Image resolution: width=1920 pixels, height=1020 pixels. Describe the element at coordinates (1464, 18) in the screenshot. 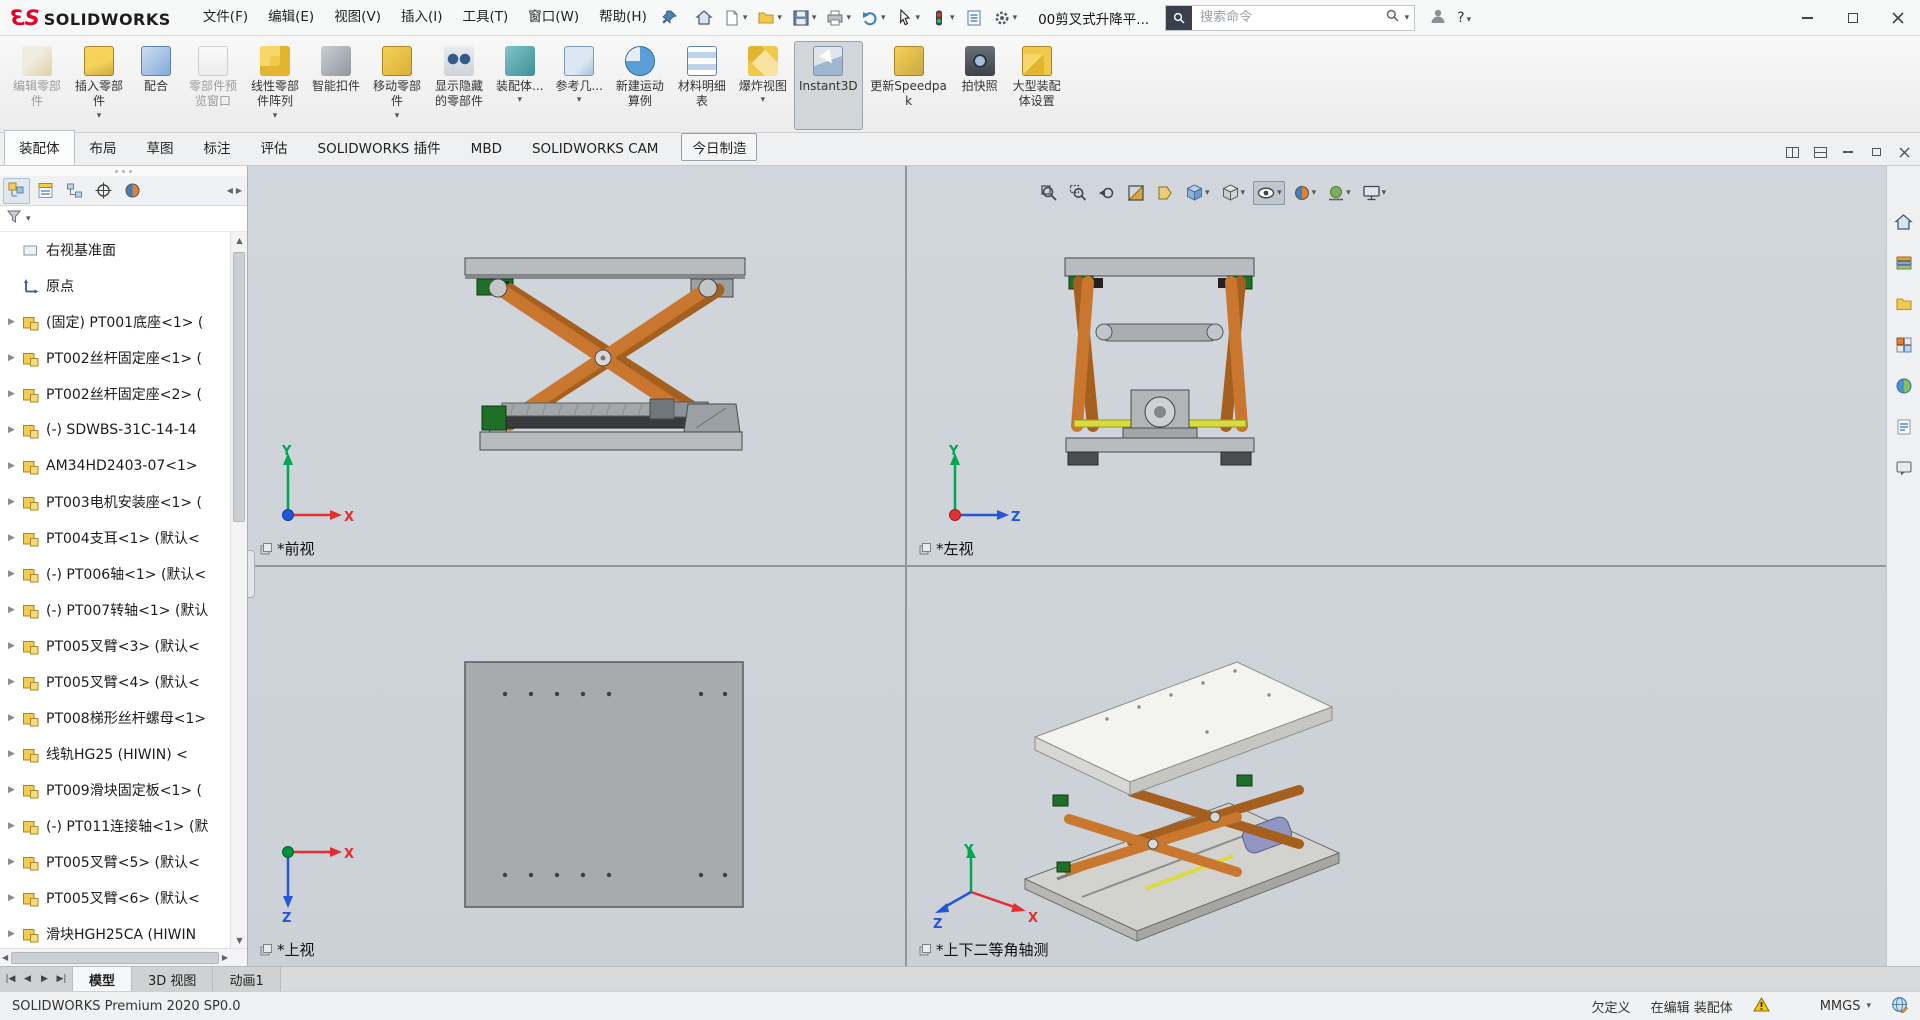

I see `help-icon: ? ▾` at that location.